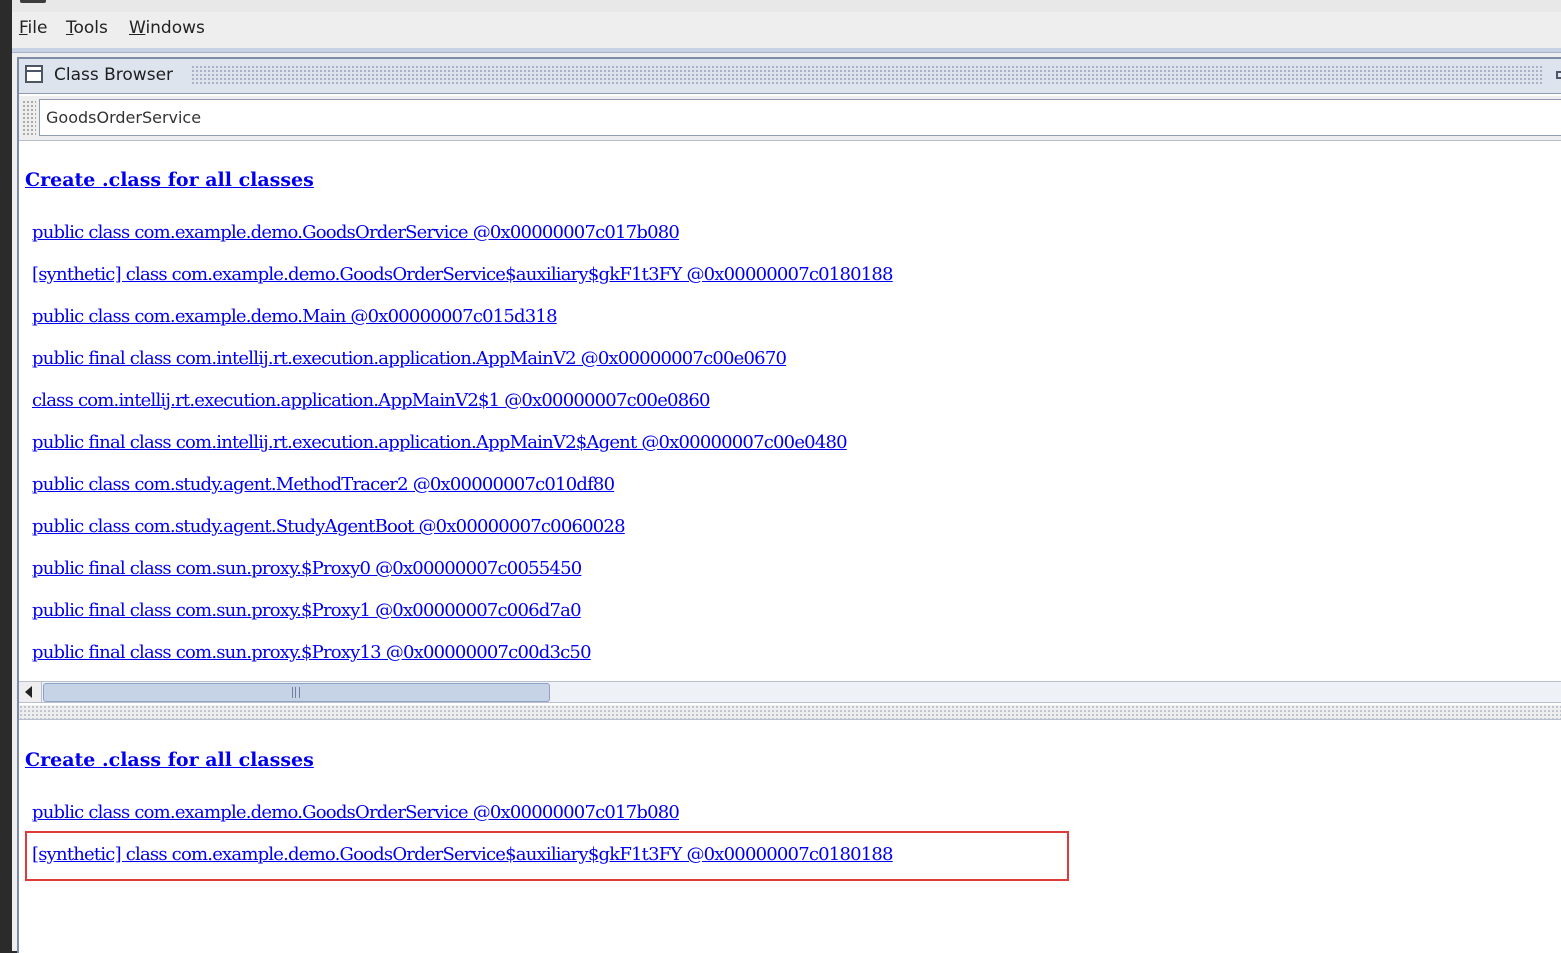  What do you see at coordinates (790, 692) in the screenshot?
I see `horizontal-scrollbar` at bounding box center [790, 692].